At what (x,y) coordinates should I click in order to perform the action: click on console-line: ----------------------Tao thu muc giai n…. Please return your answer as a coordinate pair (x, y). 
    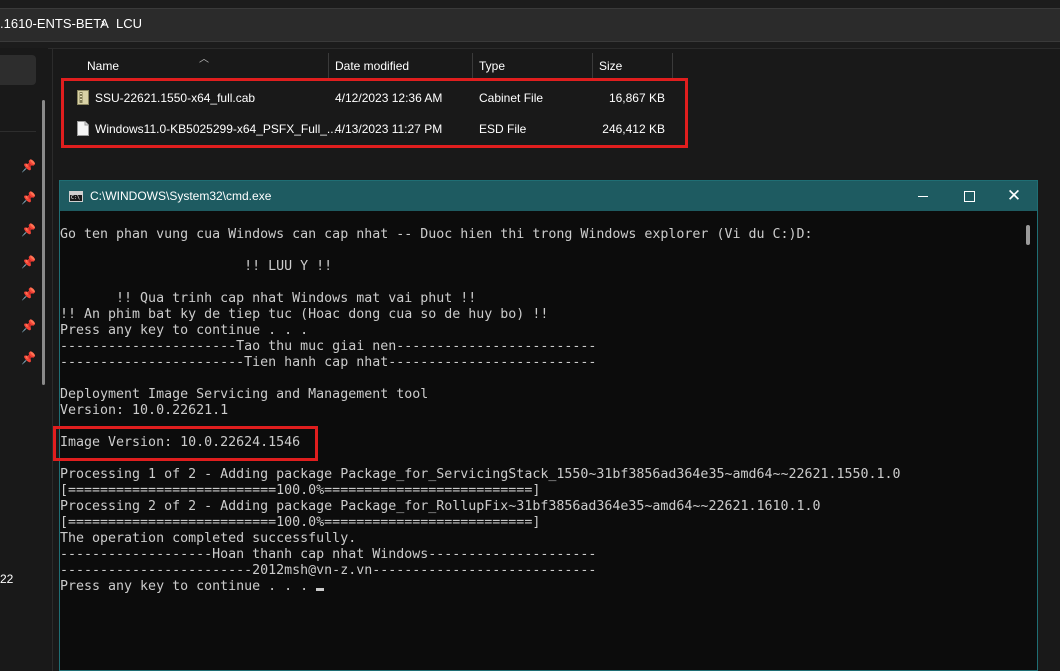
    Looking at the image, I should click on (328, 346).